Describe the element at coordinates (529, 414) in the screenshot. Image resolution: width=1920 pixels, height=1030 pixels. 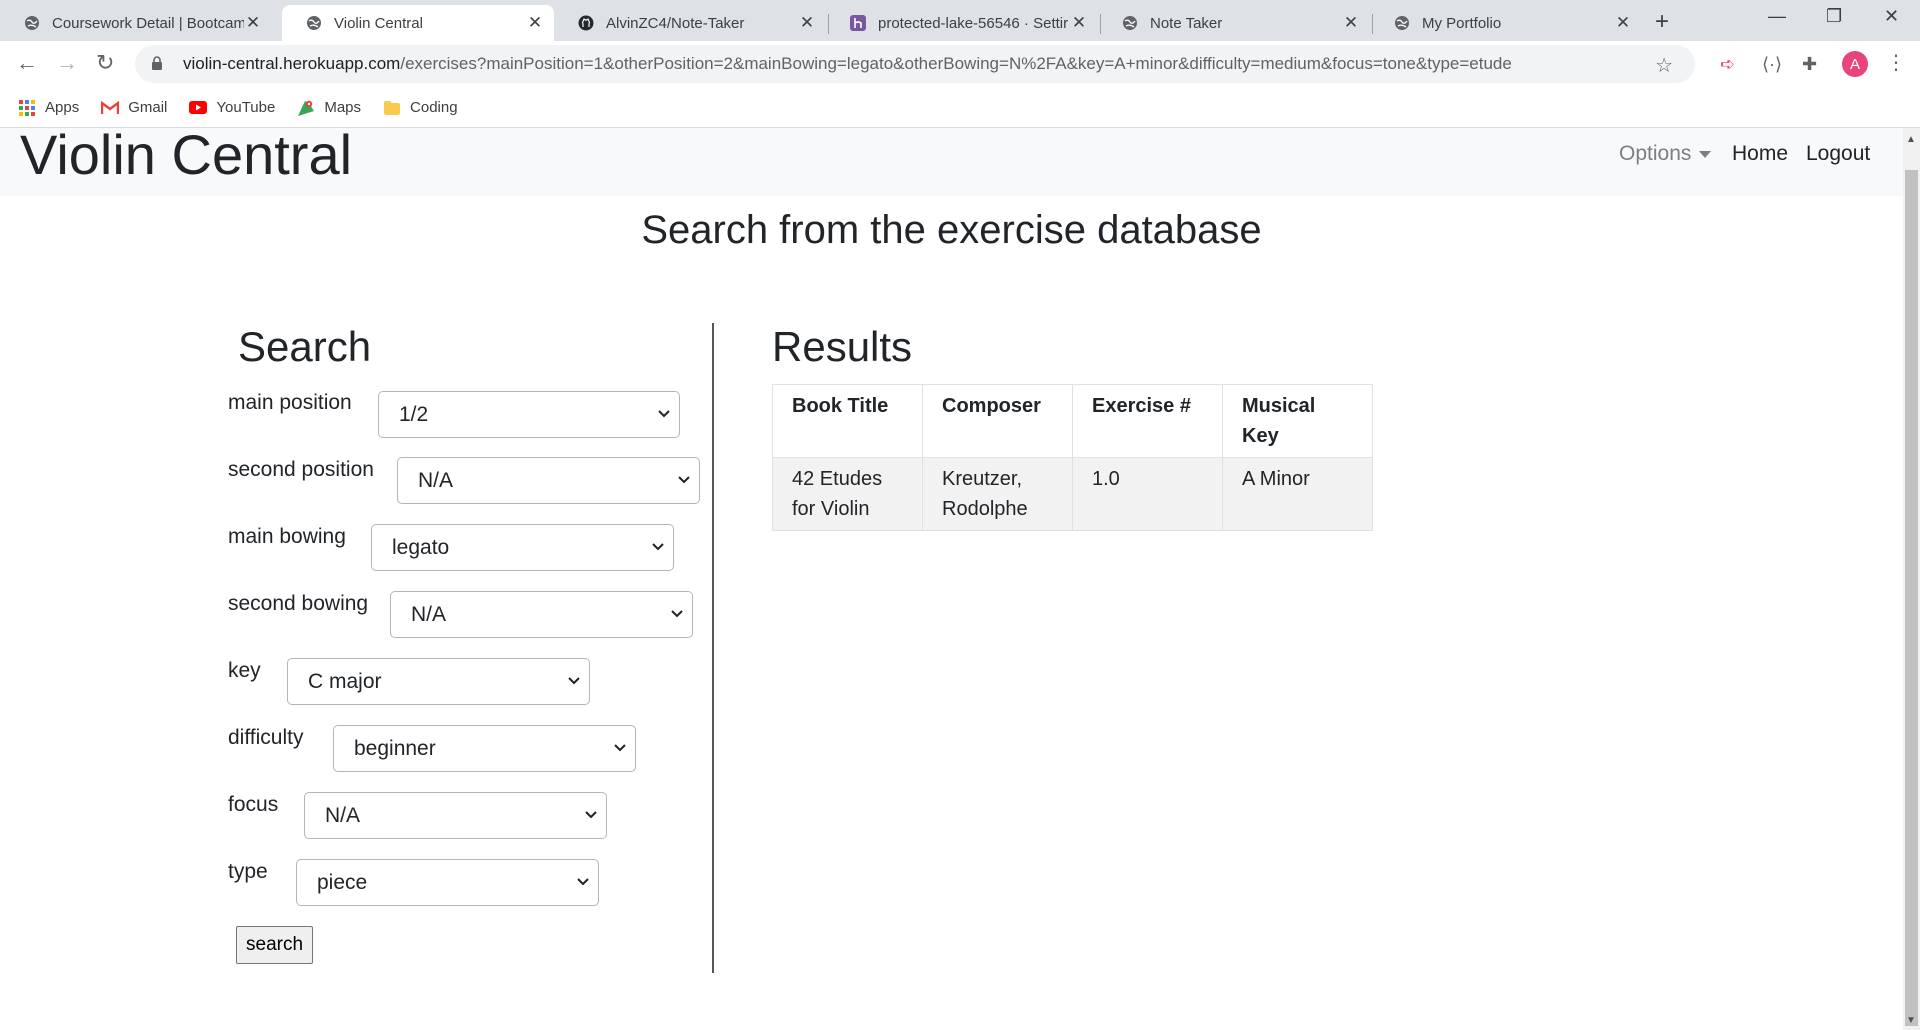
I see `main-position-select: 1/2` at that location.